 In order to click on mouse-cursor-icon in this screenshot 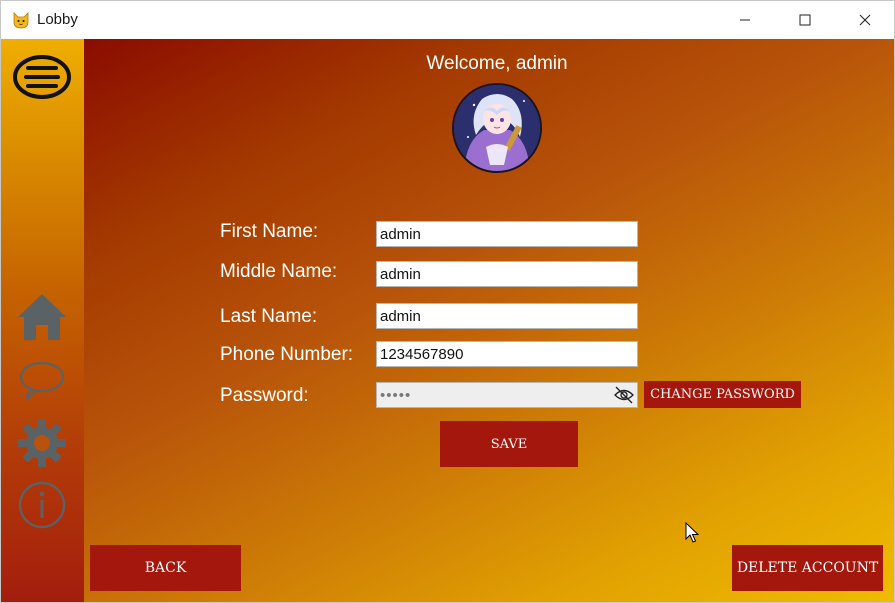, I will do `click(692, 532)`.